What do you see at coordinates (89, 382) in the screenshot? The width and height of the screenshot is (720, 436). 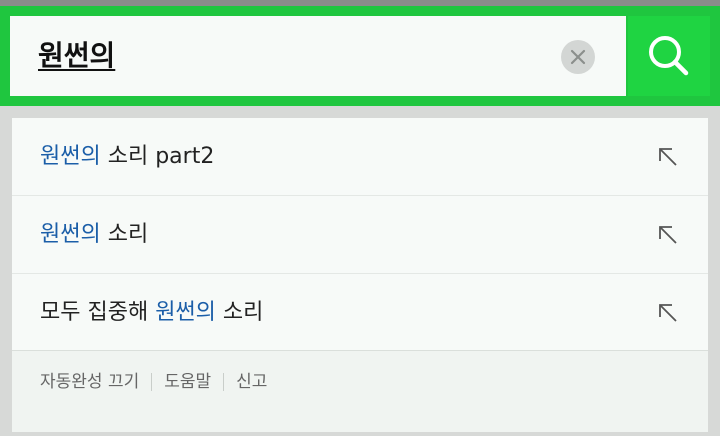 I see `autocomplete-off-link: 자동완성 끄기` at bounding box center [89, 382].